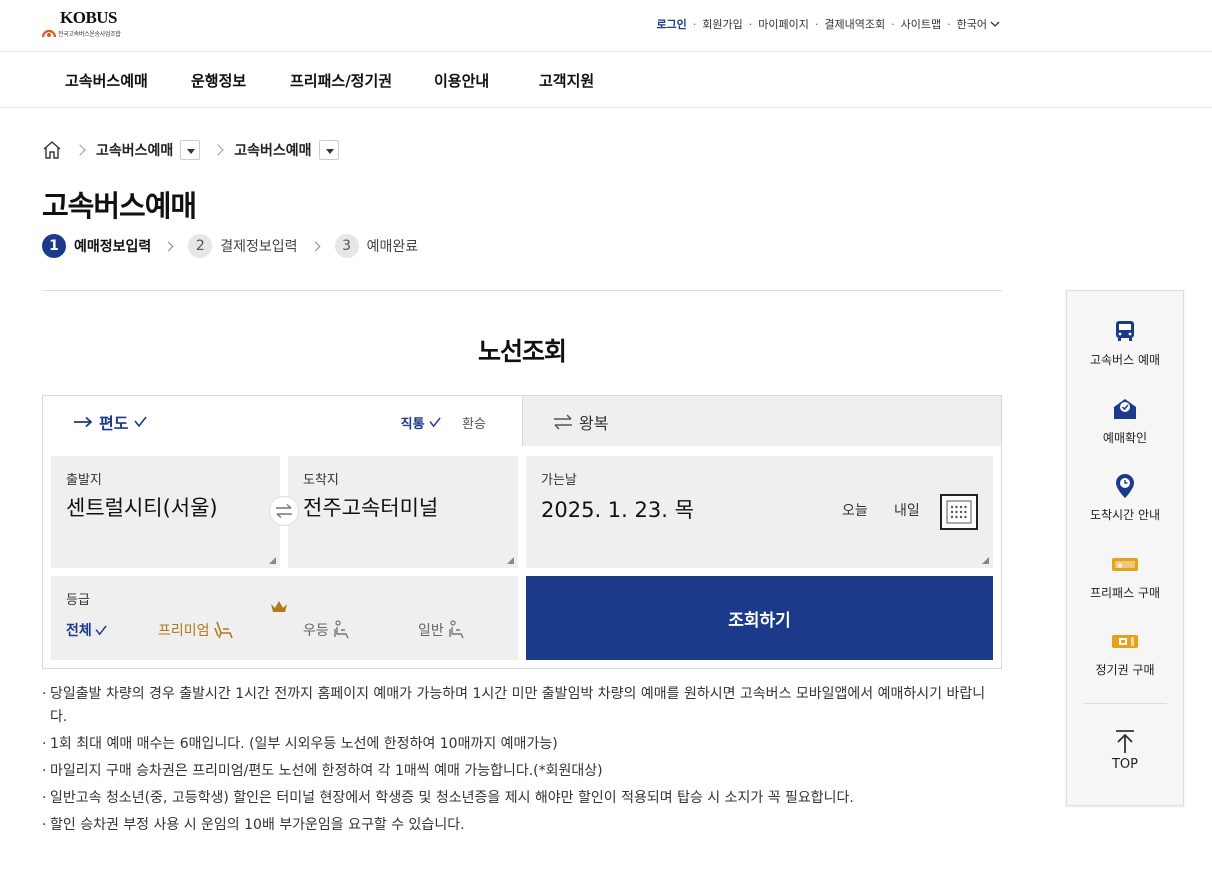 The height and width of the screenshot is (885, 1212). I want to click on sitemap-link: 사이트맵, so click(921, 24).